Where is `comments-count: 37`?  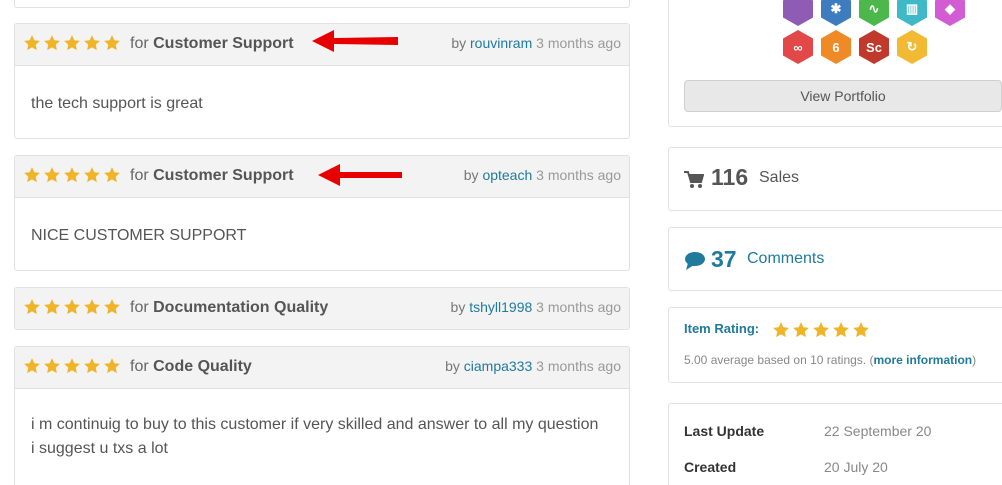 comments-count: 37 is located at coordinates (724, 259).